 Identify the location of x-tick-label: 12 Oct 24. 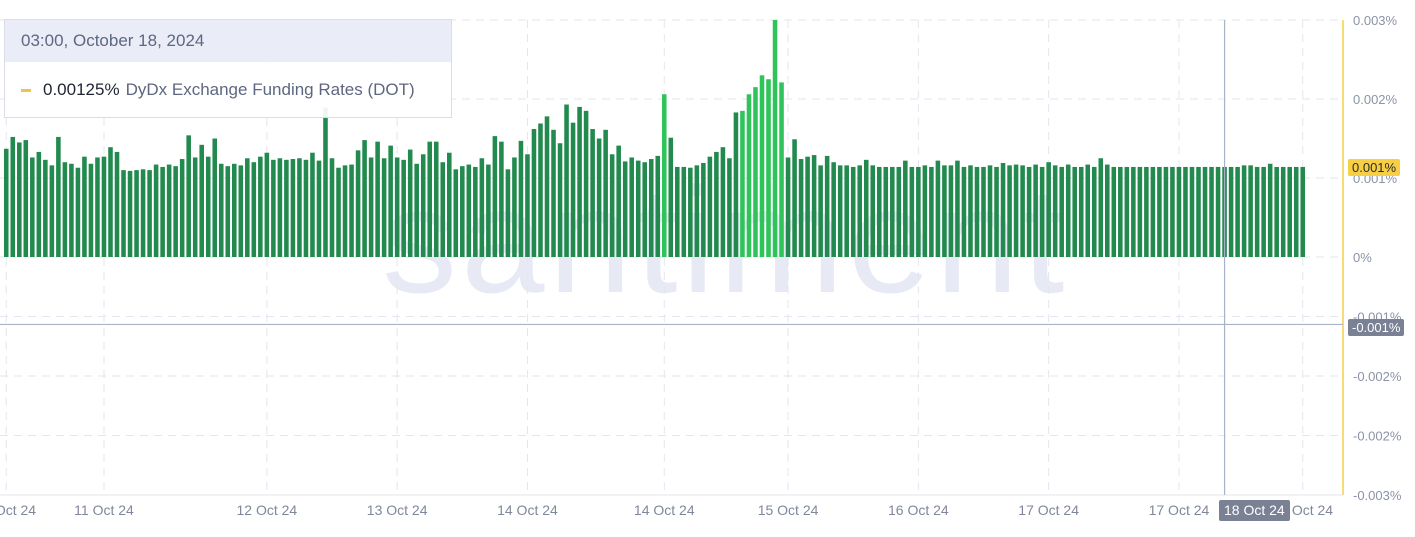
(267, 510).